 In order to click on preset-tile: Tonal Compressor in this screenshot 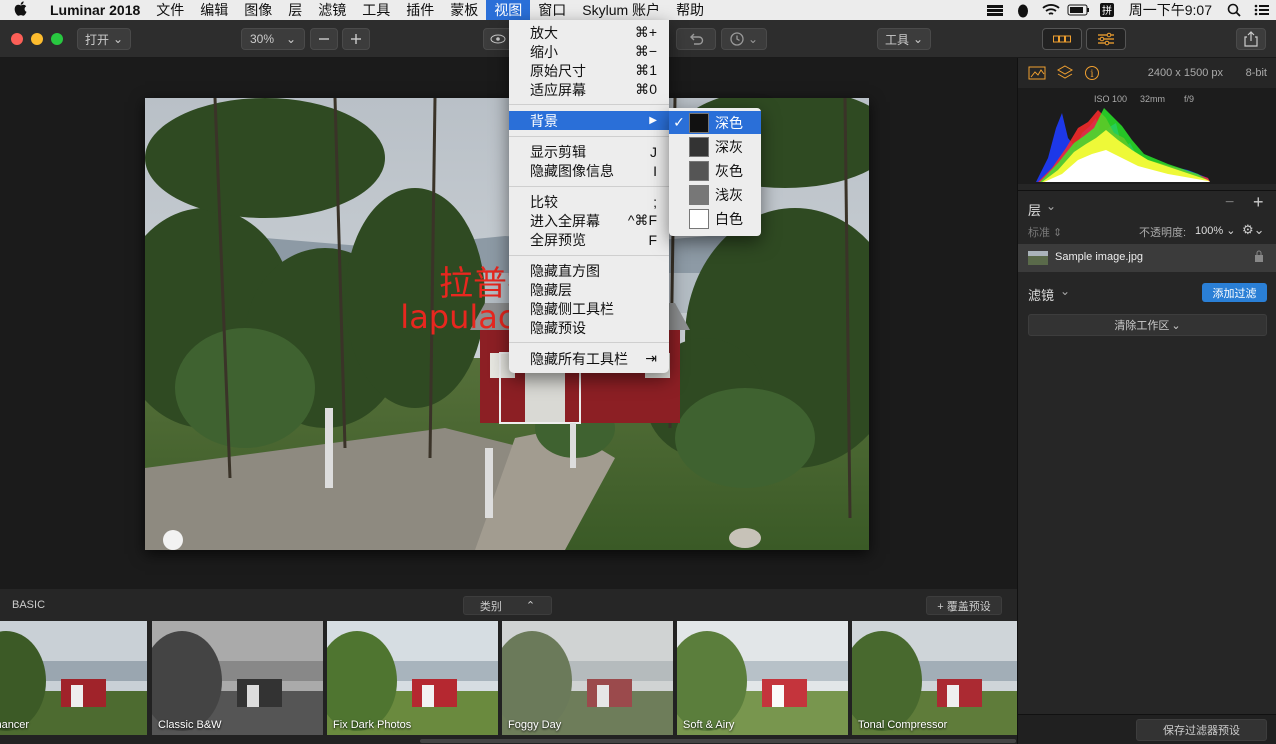, I will do `click(934, 678)`.